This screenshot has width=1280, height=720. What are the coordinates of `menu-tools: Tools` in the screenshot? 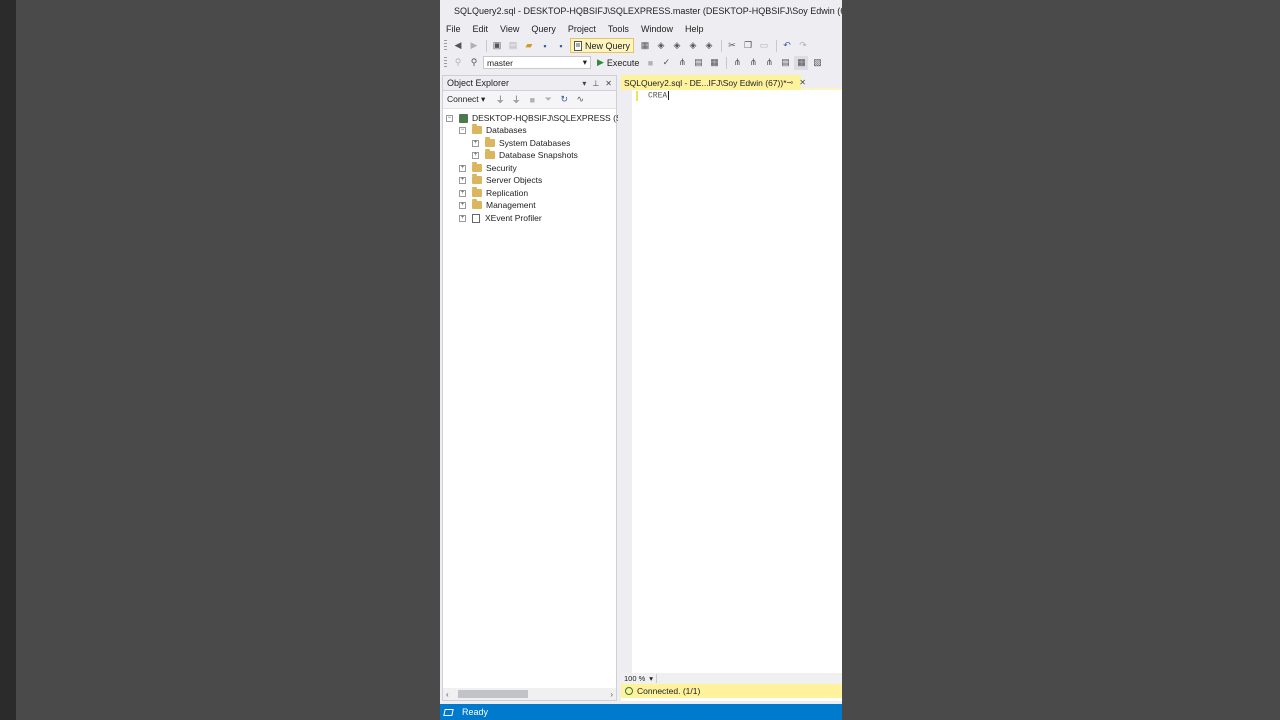 It's located at (618, 29).